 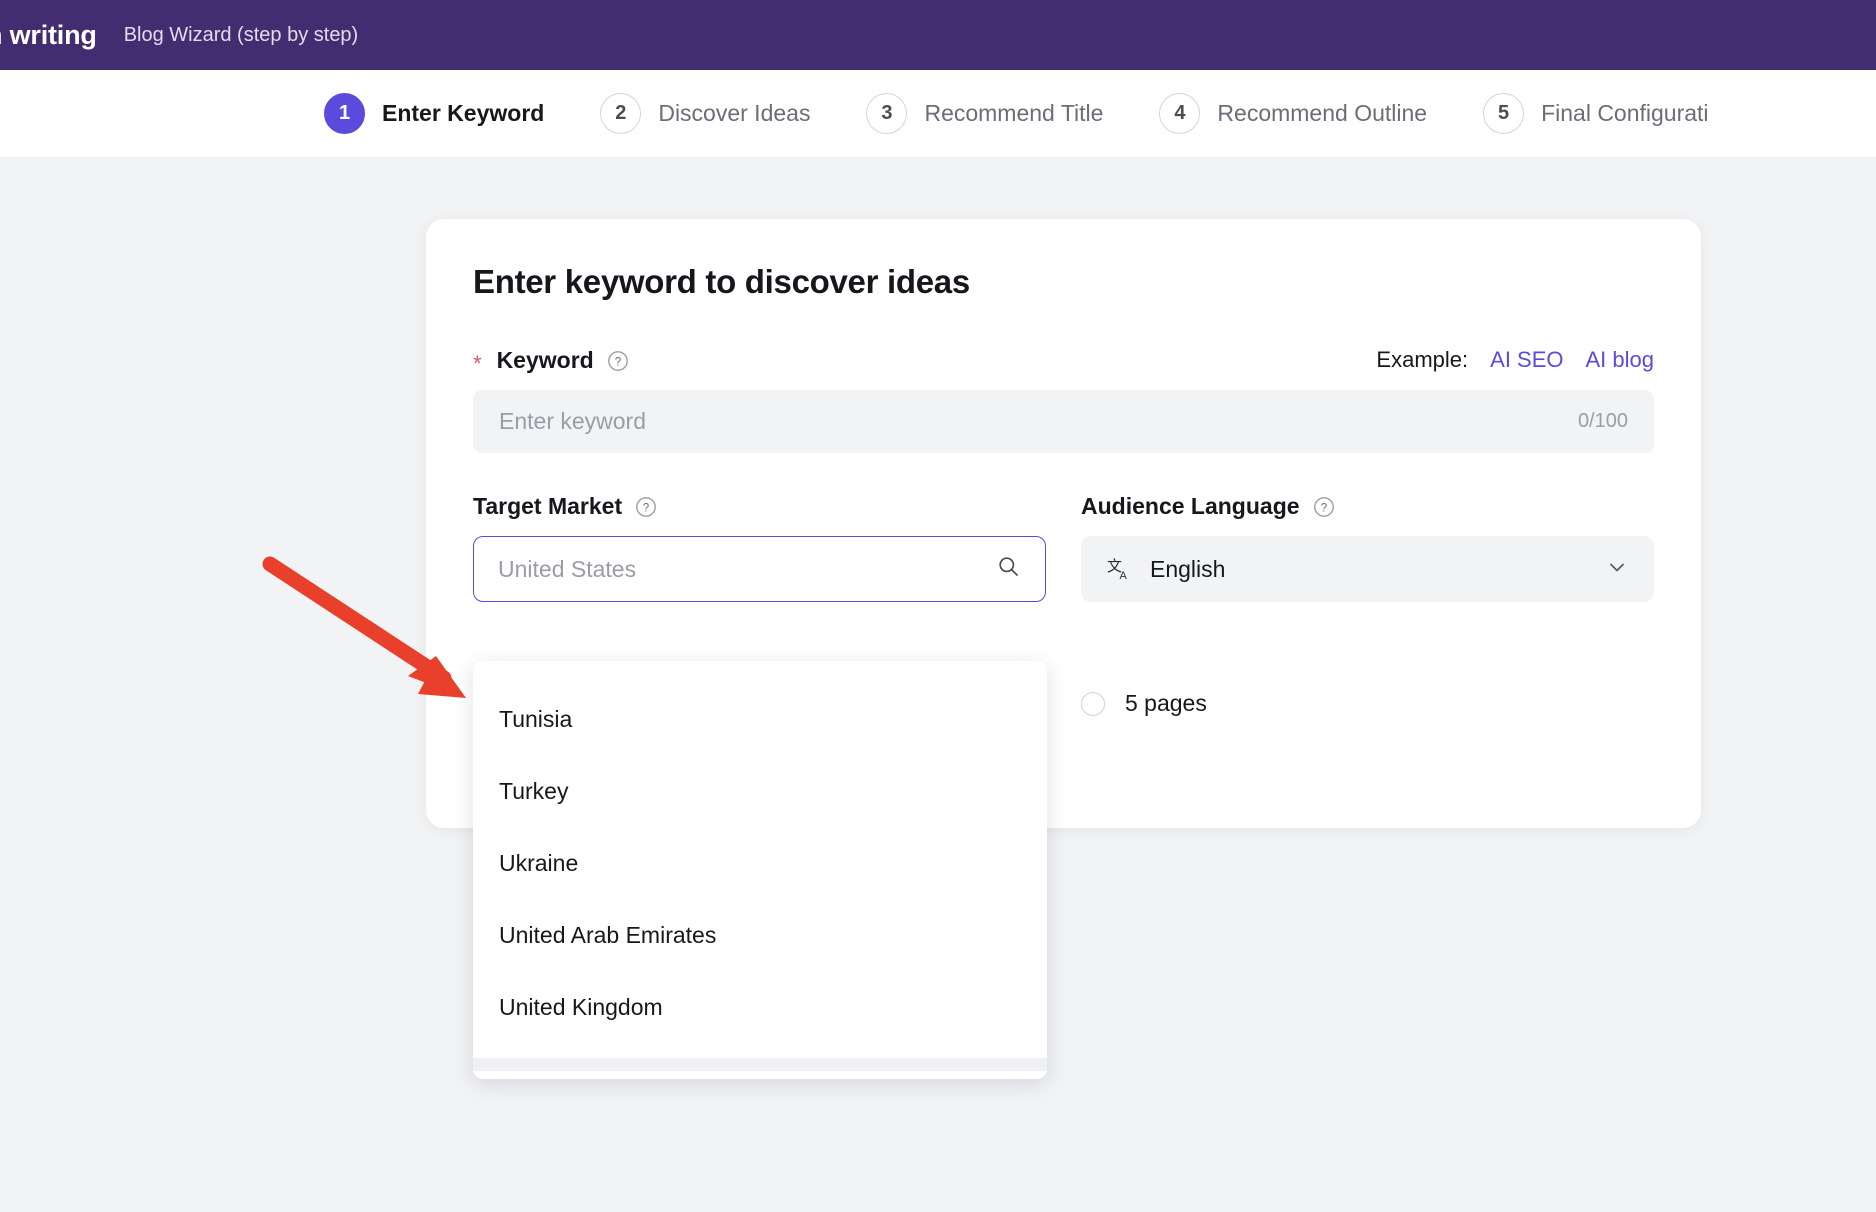 I want to click on example-link-ai-blog: AI blog, so click(x=1620, y=360).